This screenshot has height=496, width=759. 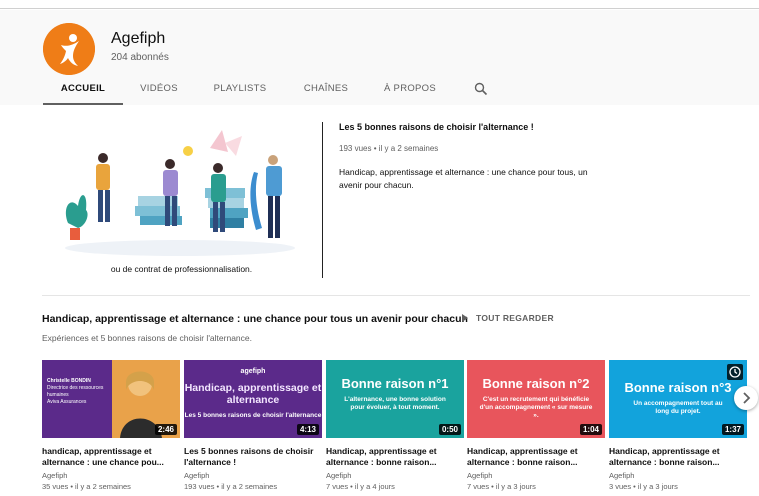 What do you see at coordinates (86, 486) in the screenshot?
I see `video-meta: 35 vues • il y a 2 semaines` at bounding box center [86, 486].